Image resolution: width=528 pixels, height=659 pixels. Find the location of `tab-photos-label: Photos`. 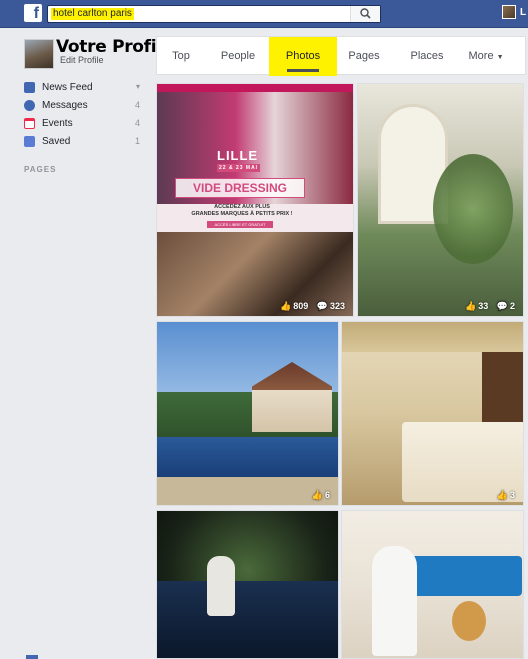

tab-photos-label: Photos is located at coordinates (303, 56).